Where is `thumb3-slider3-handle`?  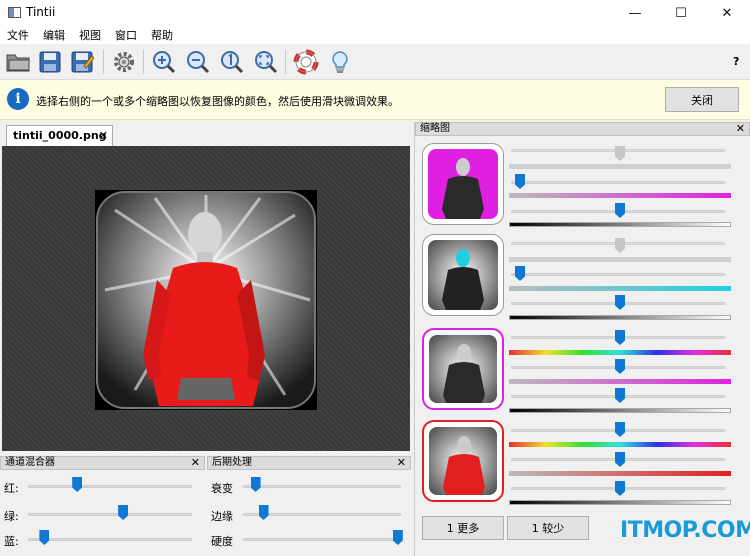 thumb3-slider3-handle is located at coordinates (620, 395).